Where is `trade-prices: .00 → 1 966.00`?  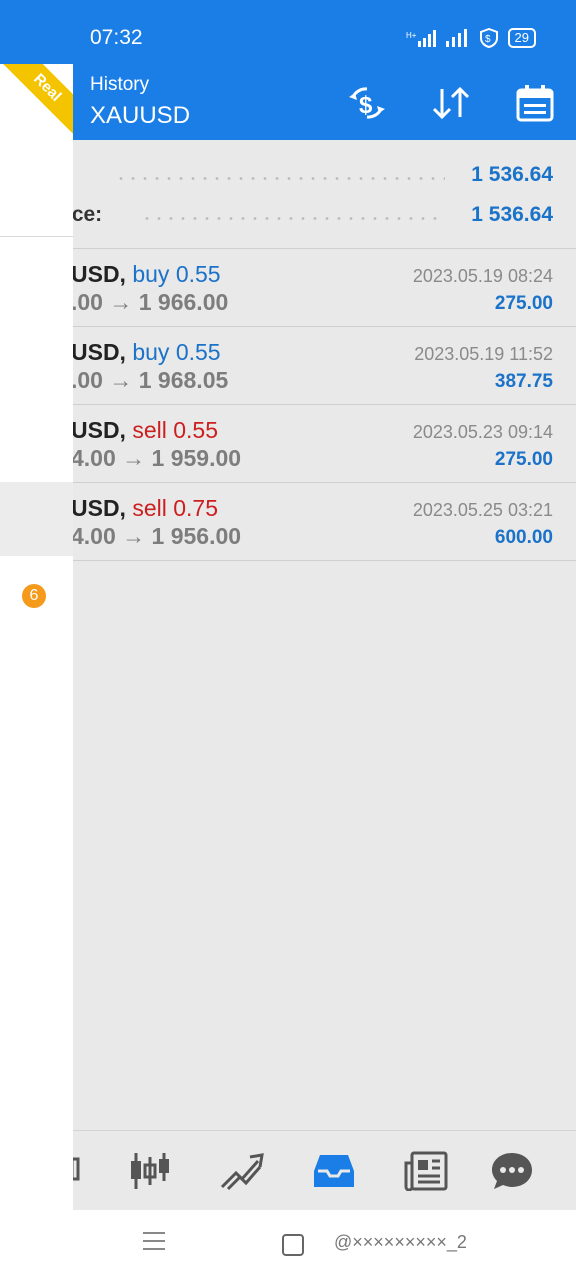
trade-prices: .00 → 1 966.00 is located at coordinates (150, 302).